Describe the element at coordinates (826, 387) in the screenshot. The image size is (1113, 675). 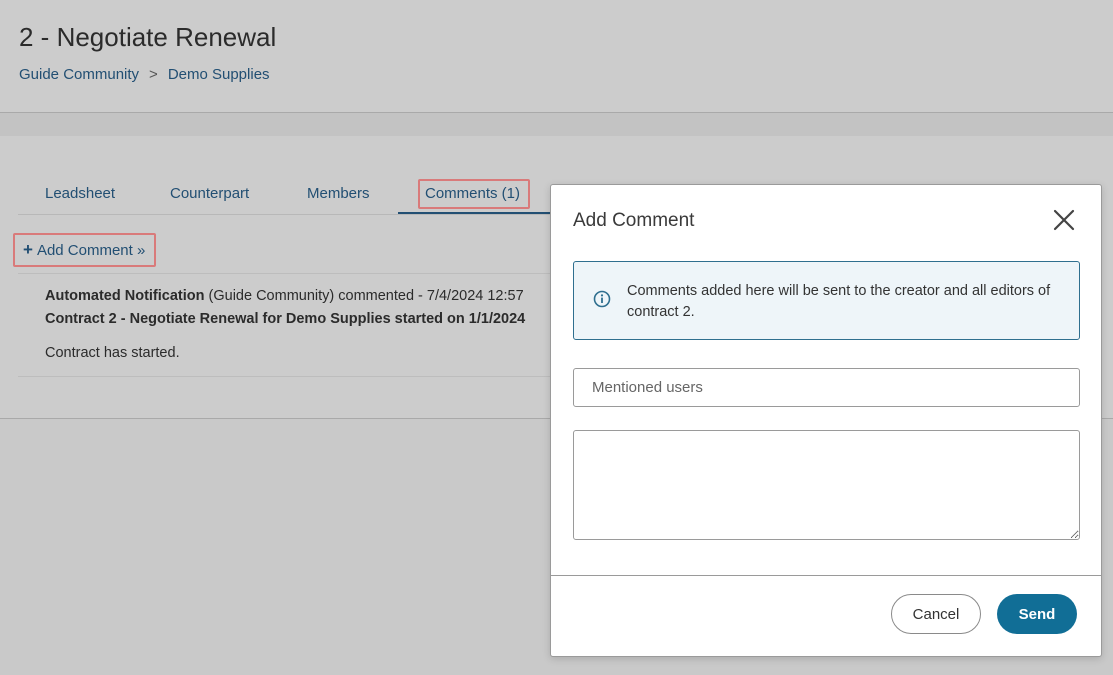
I see `mentioned-users-input` at that location.